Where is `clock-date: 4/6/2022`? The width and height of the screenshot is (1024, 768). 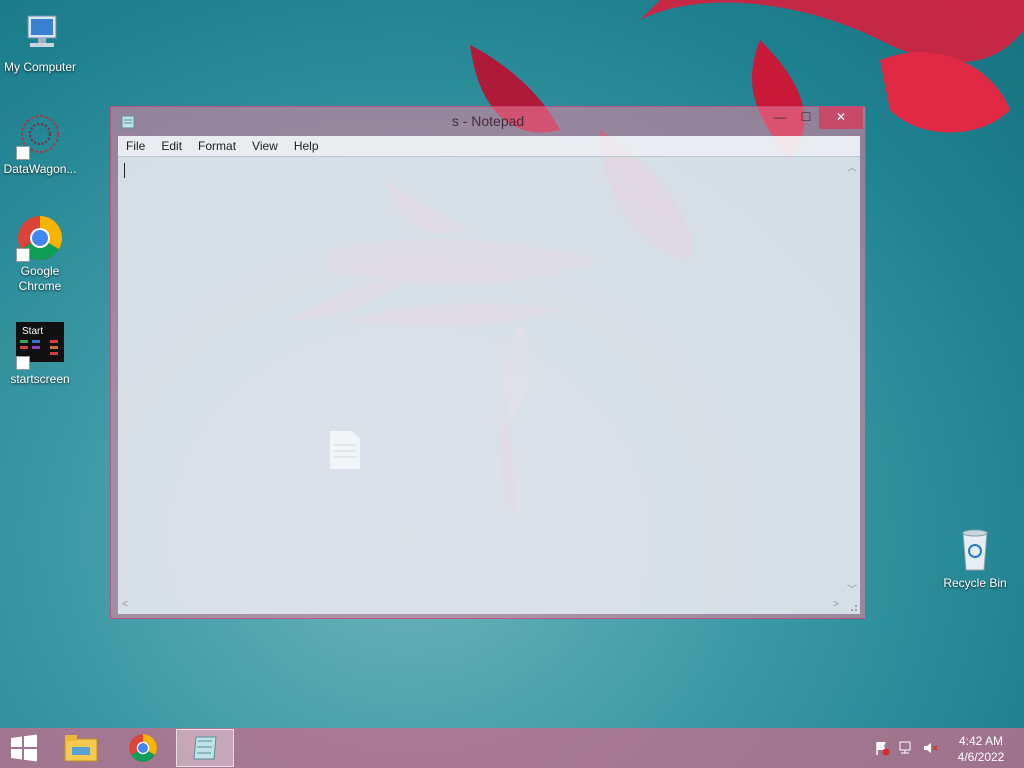 clock-date: 4/6/2022 is located at coordinates (981, 757).